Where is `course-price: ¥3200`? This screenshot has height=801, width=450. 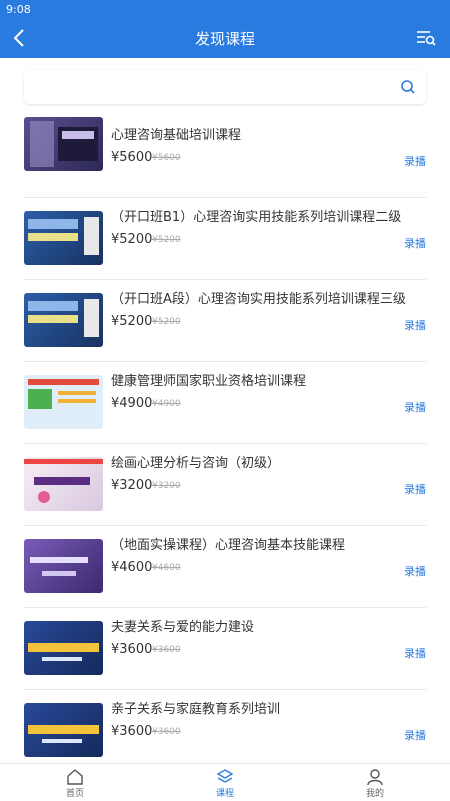
course-price: ¥3200 is located at coordinates (132, 485).